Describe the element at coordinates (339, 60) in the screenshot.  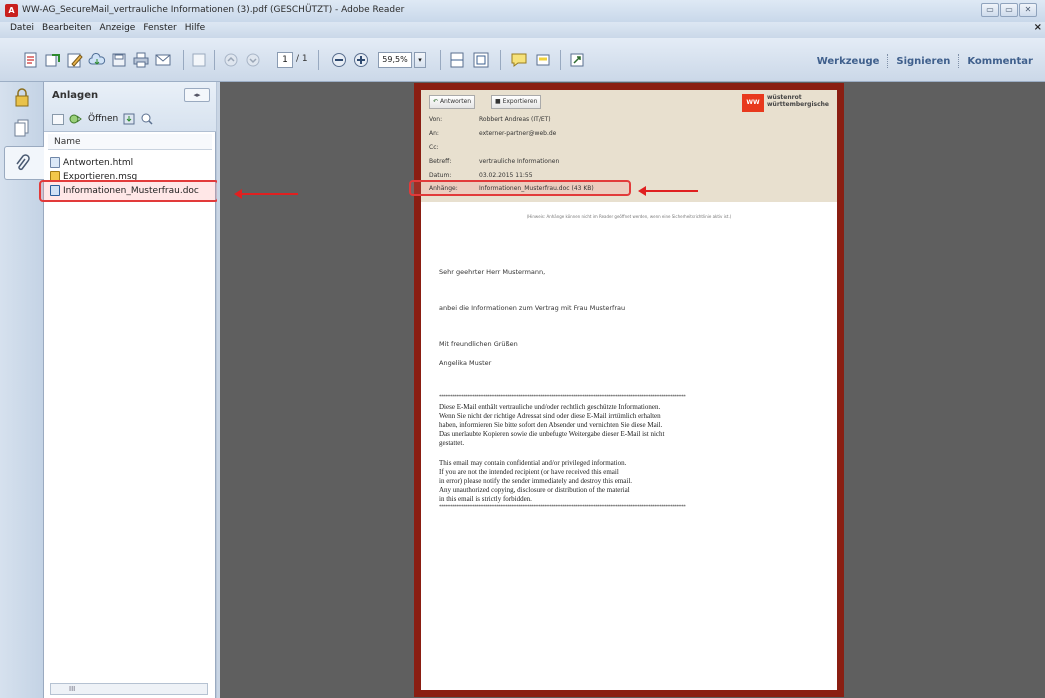
I see `zoom-out-icon` at that location.